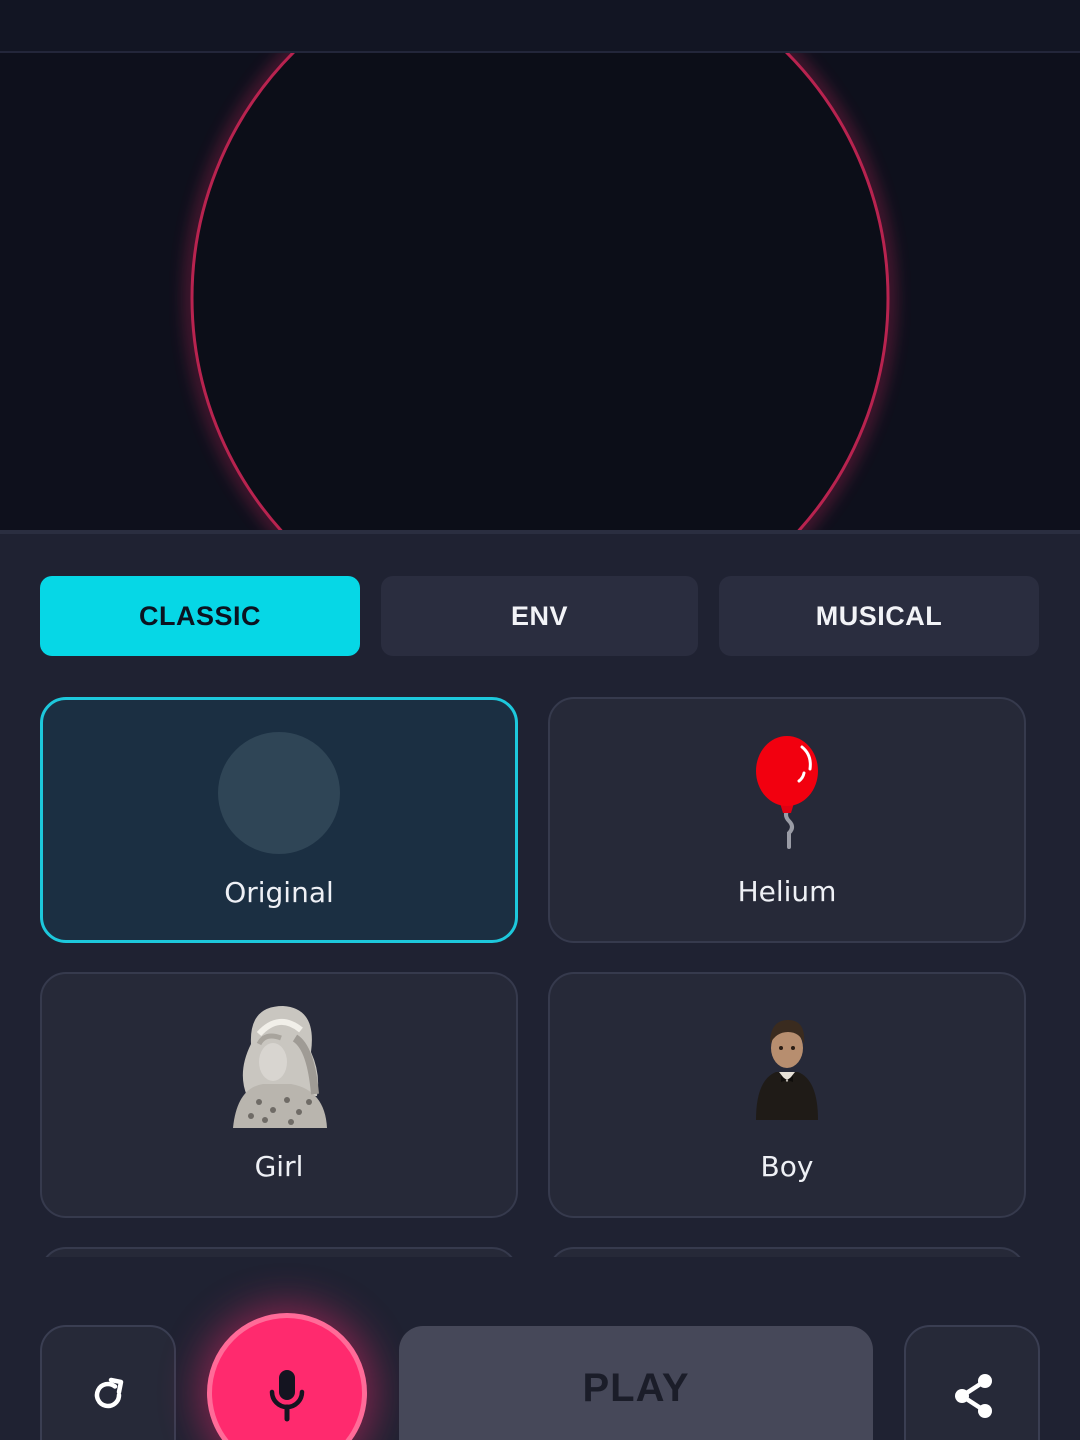  I want to click on record-button, so click(287, 1376).